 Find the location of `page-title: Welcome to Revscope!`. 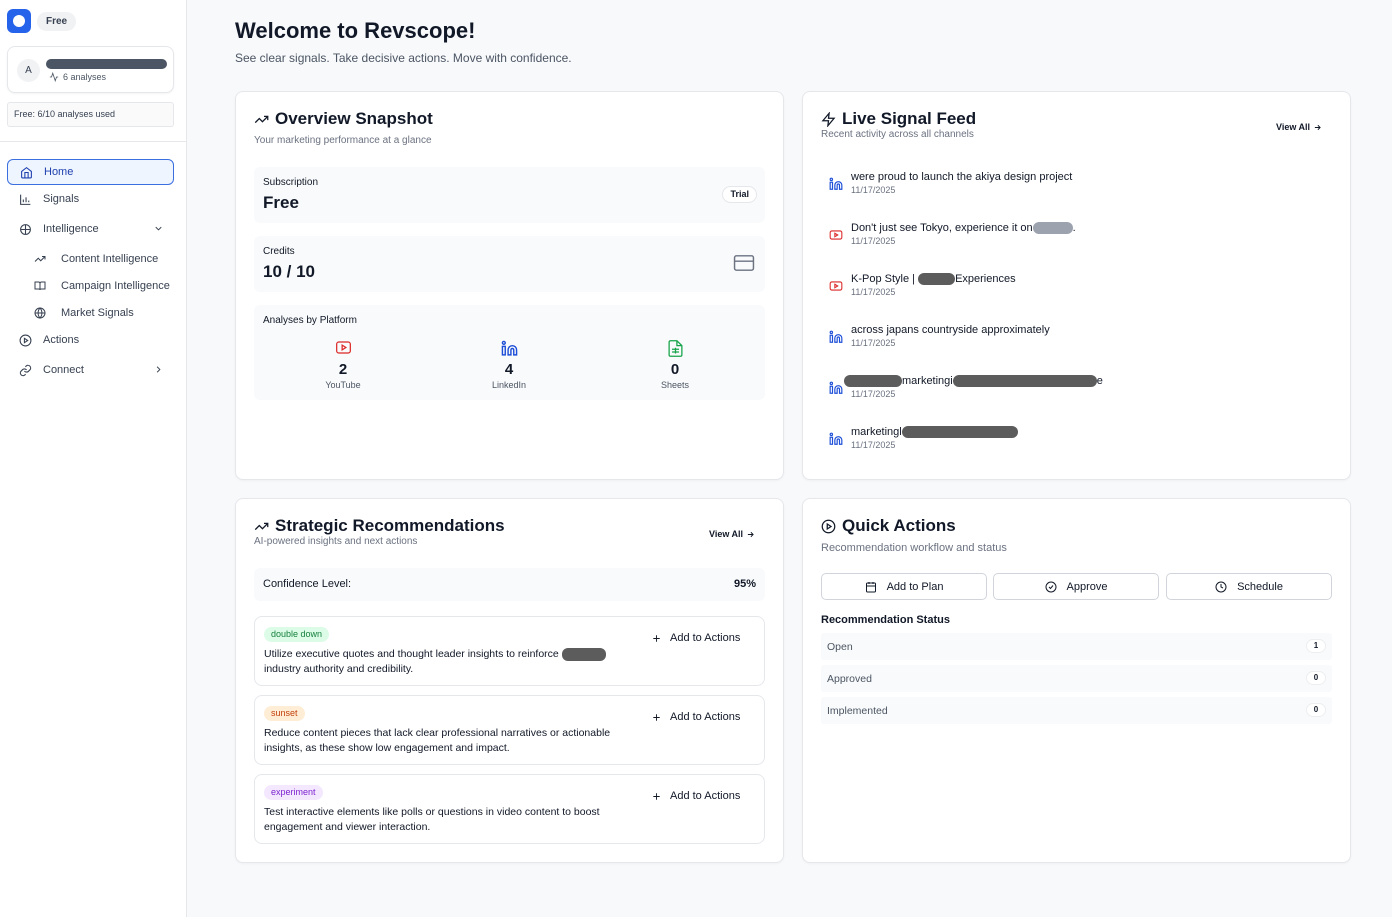

page-title: Welcome to Revscope! is located at coordinates (355, 30).